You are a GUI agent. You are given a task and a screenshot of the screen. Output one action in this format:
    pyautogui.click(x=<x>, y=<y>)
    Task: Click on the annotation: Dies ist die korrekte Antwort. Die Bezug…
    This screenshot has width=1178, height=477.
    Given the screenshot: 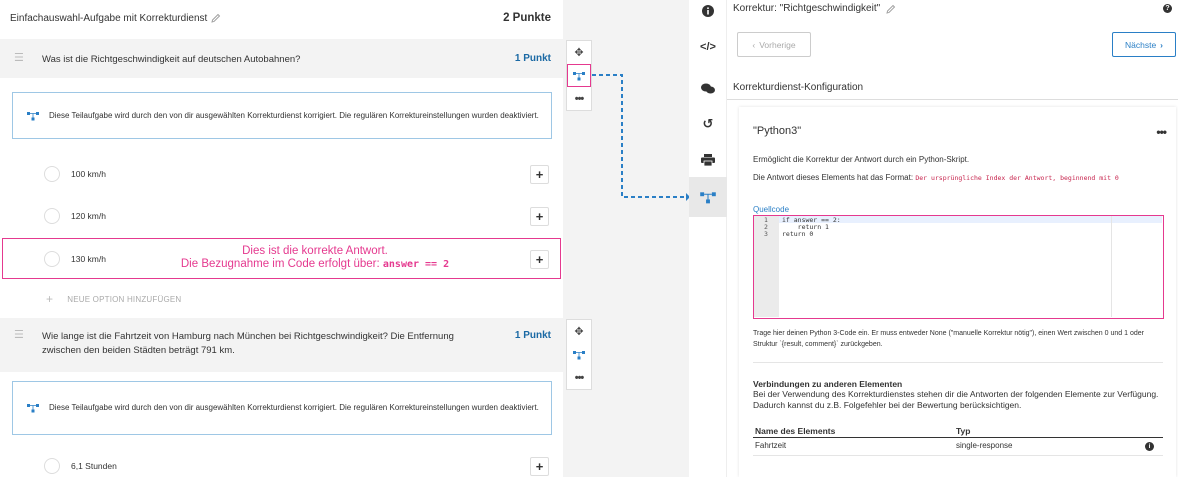 What is the action you would take?
    pyautogui.click(x=315, y=258)
    